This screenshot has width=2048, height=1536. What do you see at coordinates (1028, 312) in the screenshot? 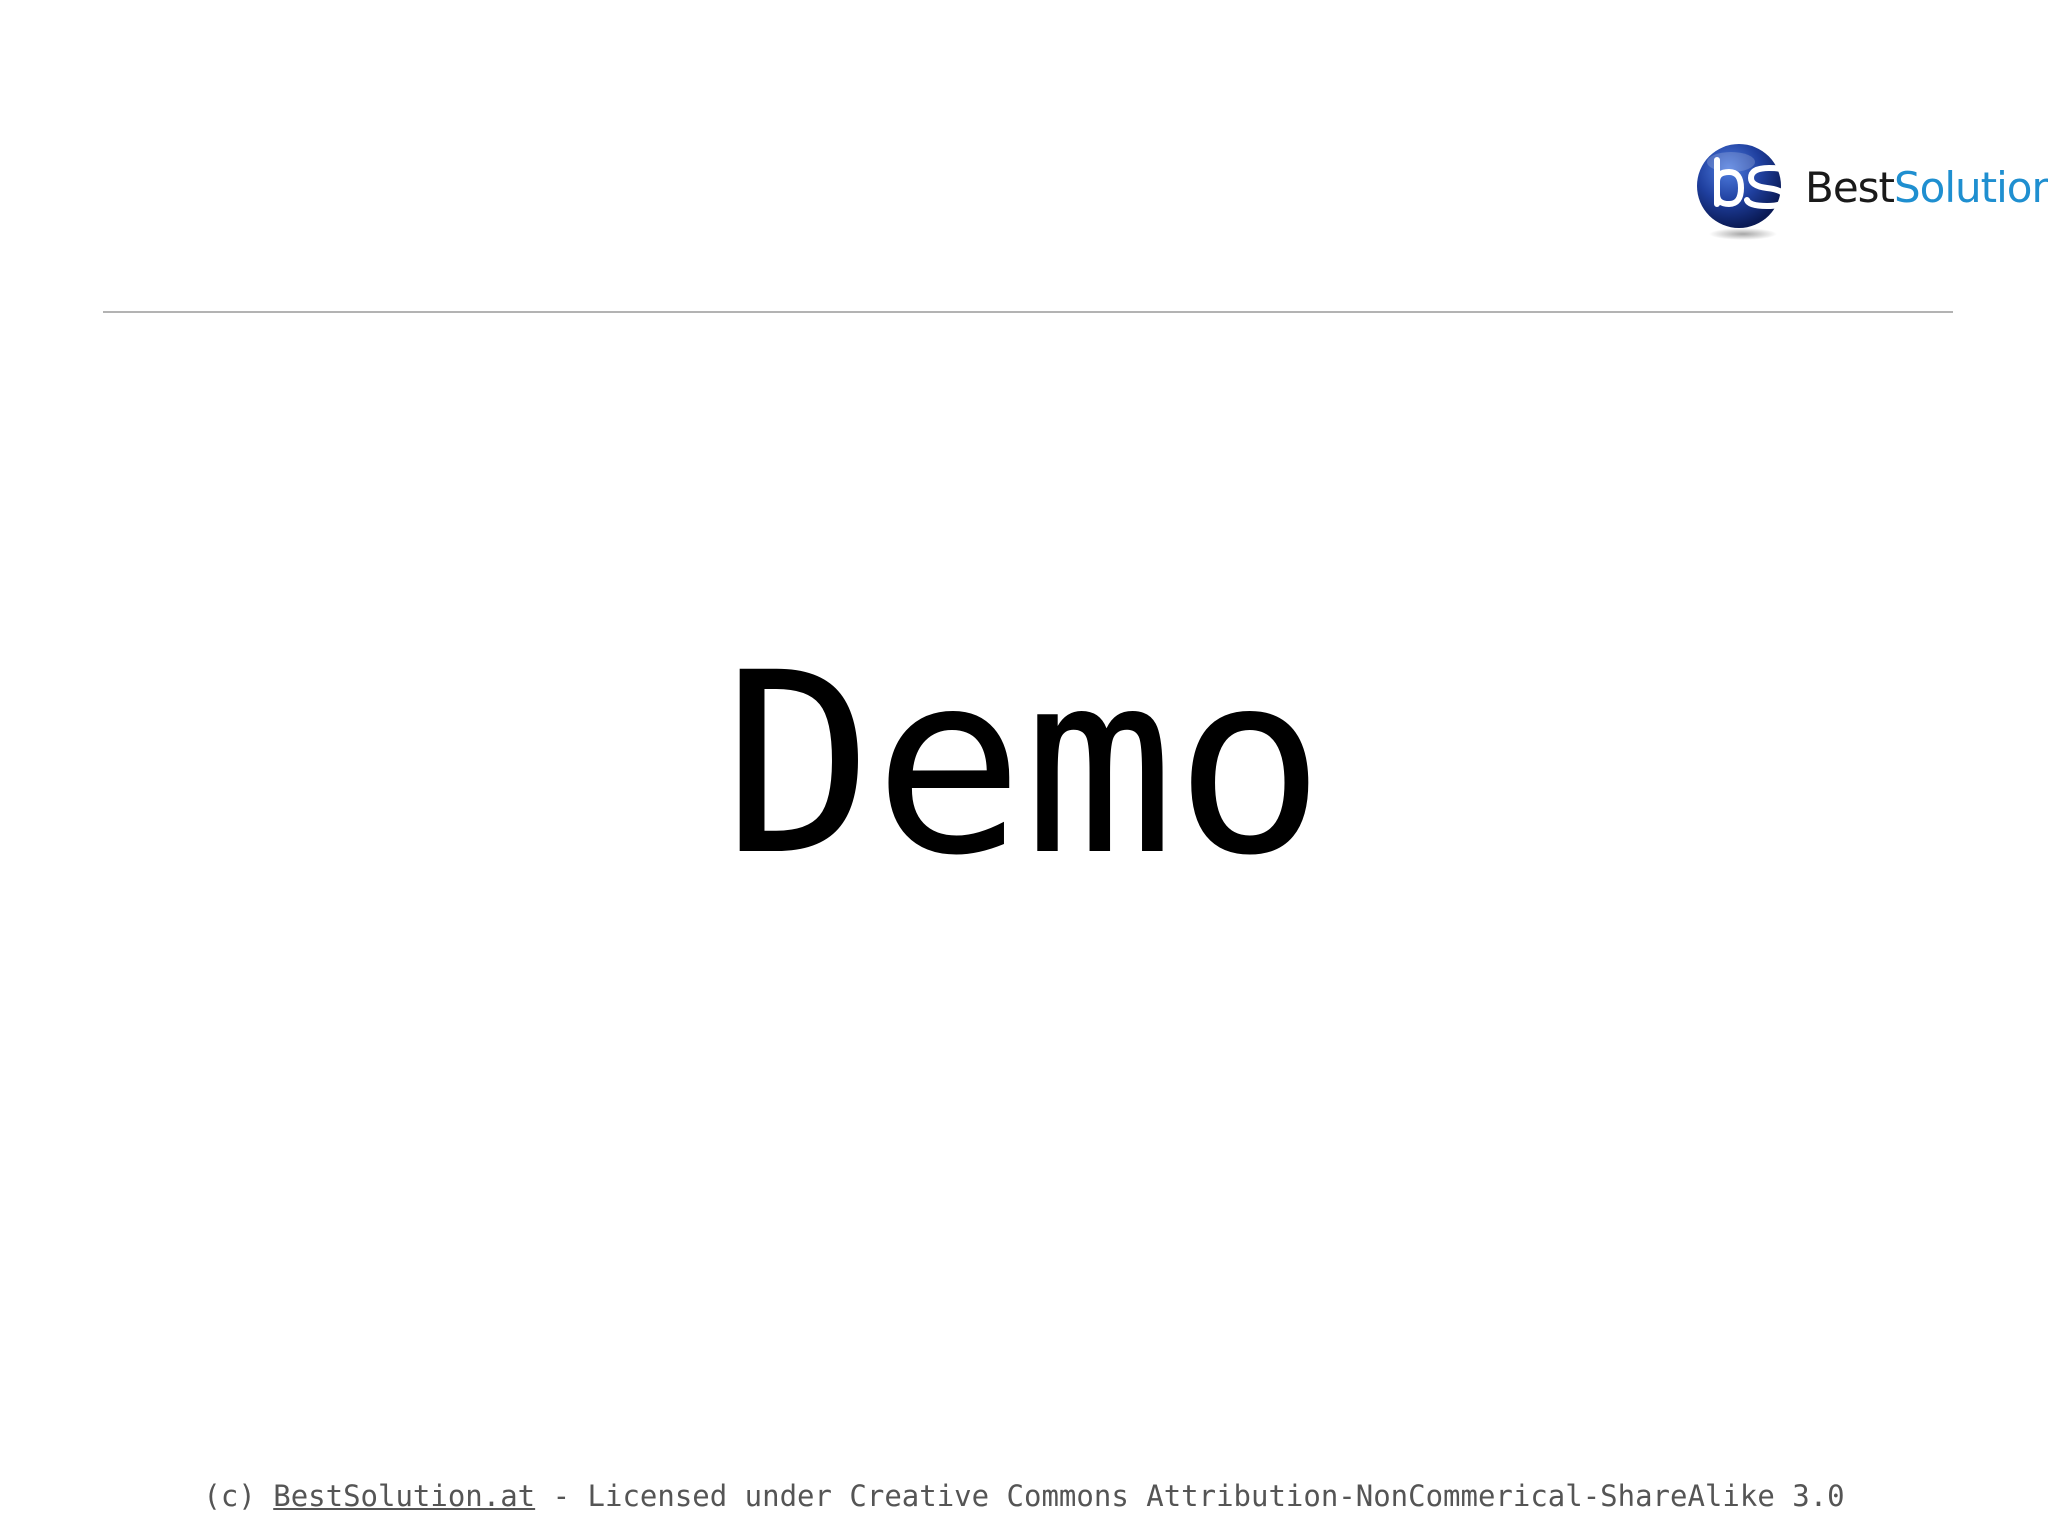
I see `header-divider` at bounding box center [1028, 312].